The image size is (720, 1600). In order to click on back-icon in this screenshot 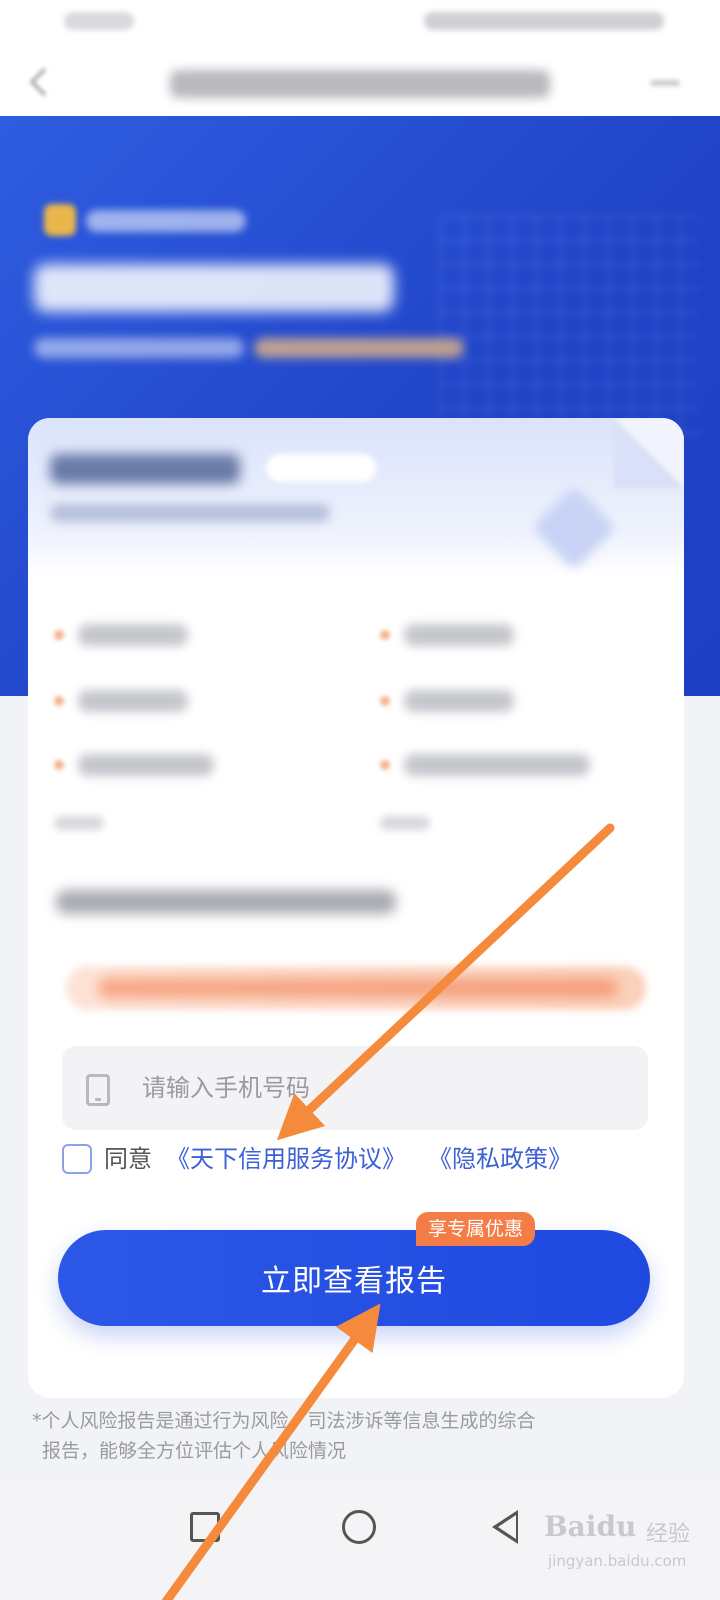, I will do `click(44, 82)`.